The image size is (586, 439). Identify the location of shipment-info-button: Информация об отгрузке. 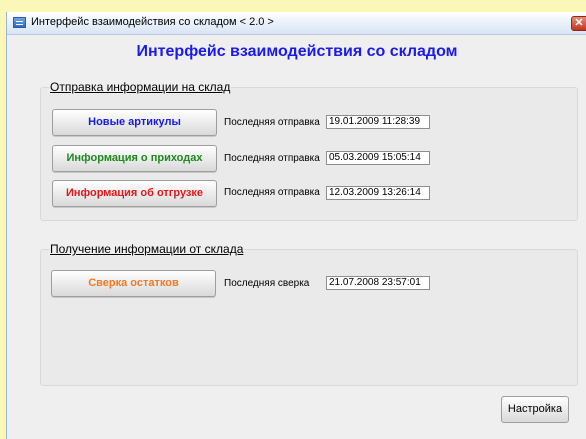
(134, 193).